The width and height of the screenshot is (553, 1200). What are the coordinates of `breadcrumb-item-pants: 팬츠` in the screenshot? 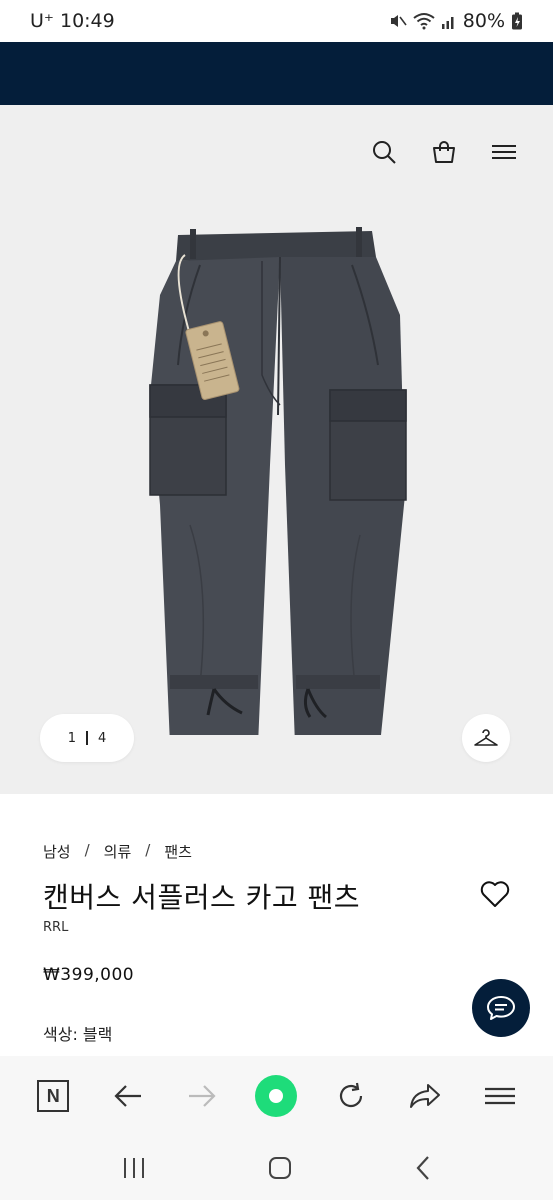 It's located at (178, 851).